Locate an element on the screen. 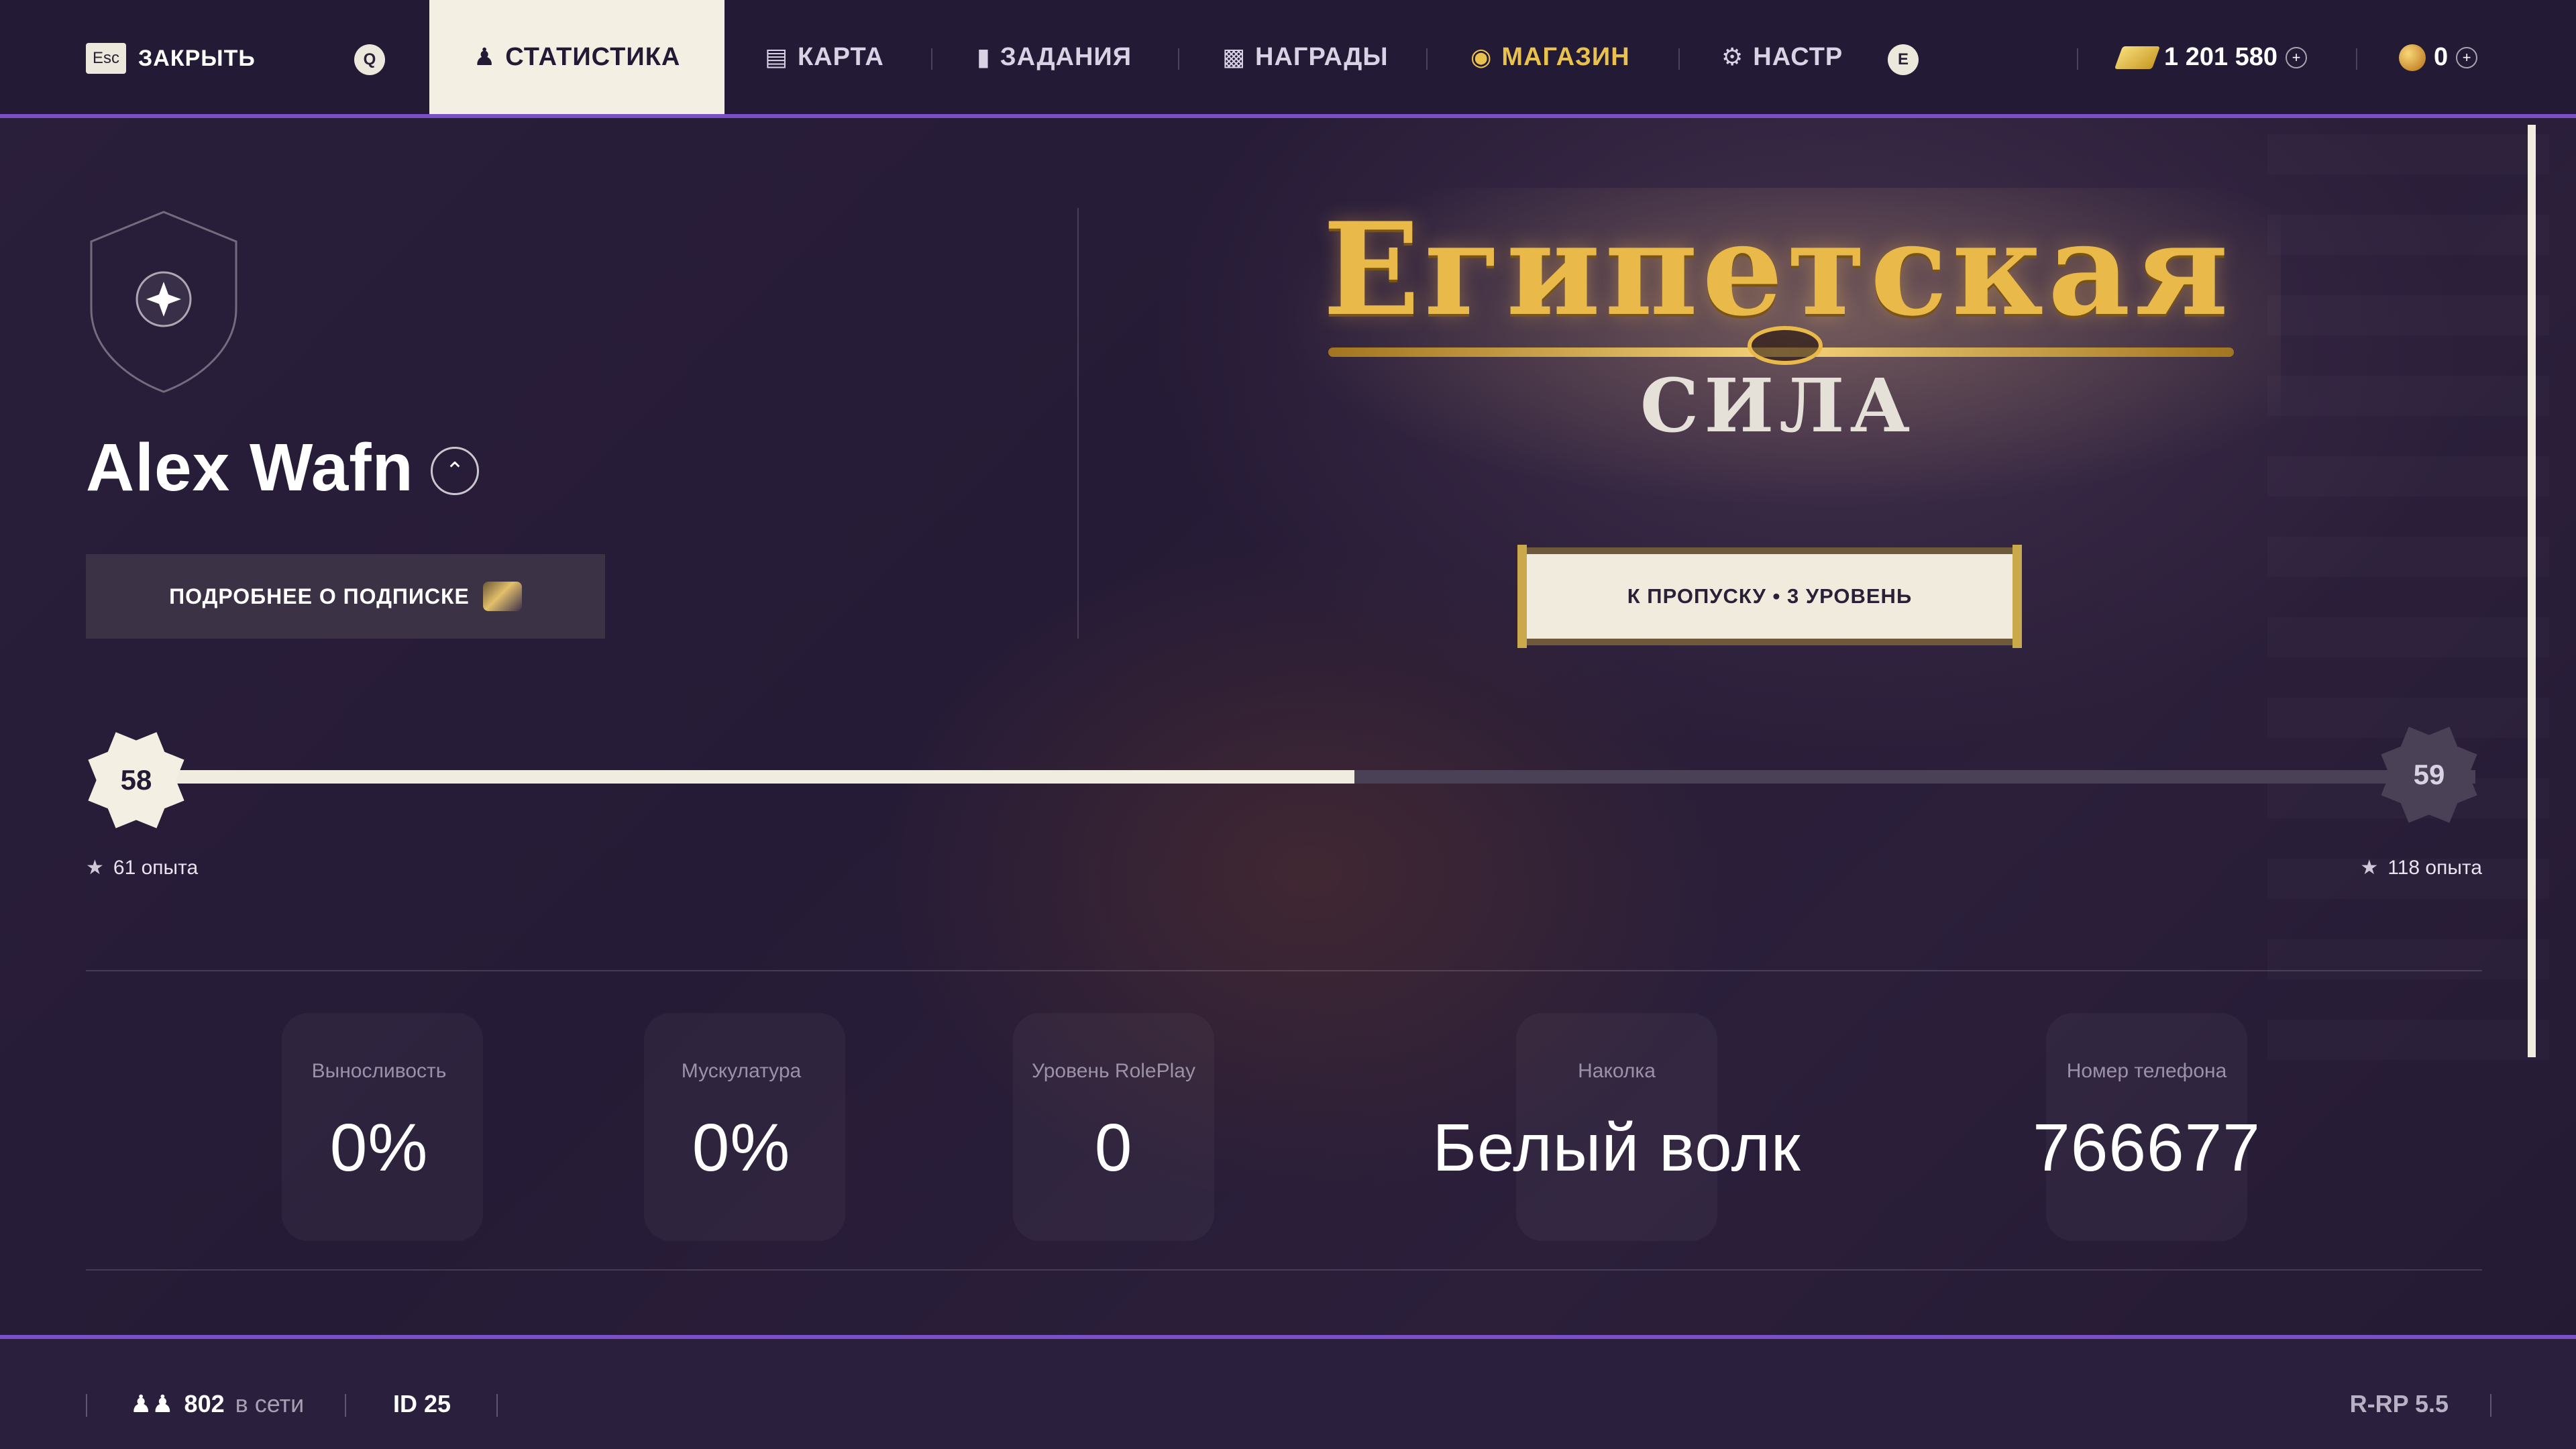  stat-muscle: Мускулатура 0% is located at coordinates (741, 1123).